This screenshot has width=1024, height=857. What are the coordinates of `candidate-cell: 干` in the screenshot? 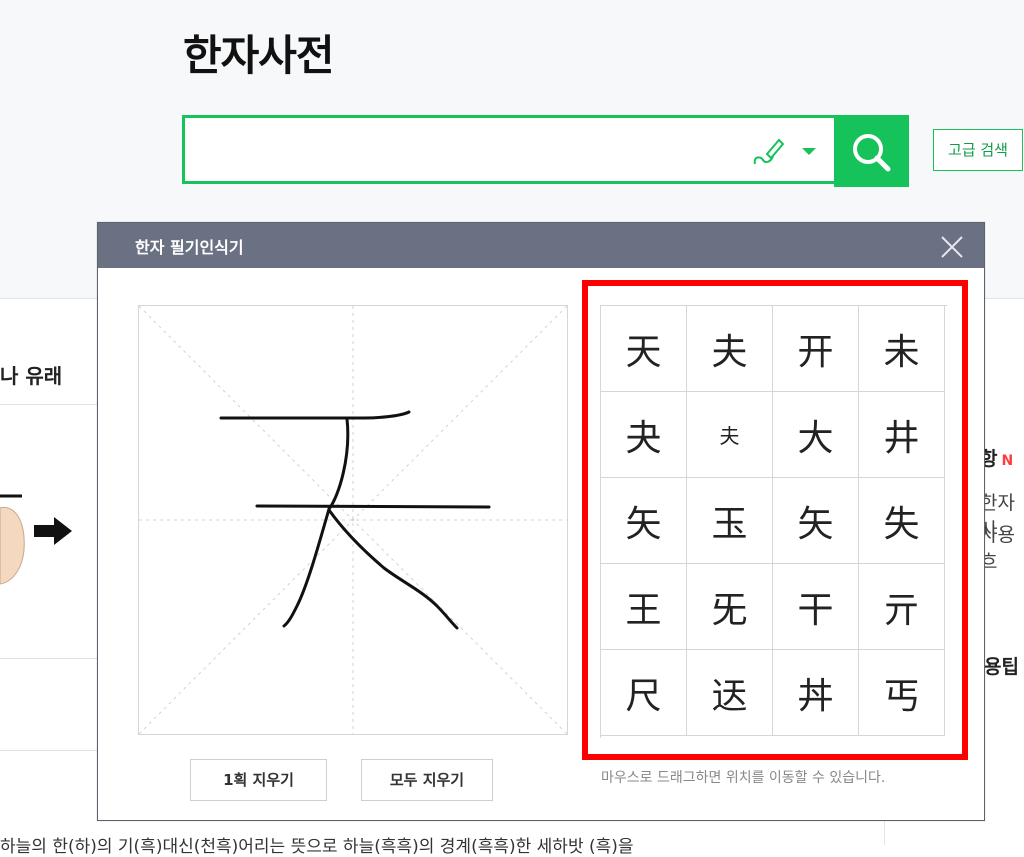 It's located at (816, 607).